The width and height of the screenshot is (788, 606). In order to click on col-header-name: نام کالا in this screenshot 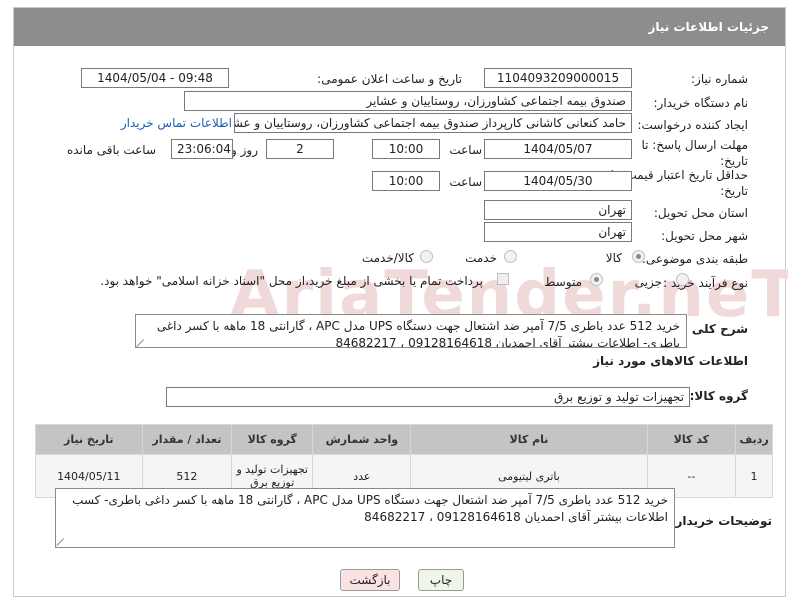, I will do `click(529, 439)`.